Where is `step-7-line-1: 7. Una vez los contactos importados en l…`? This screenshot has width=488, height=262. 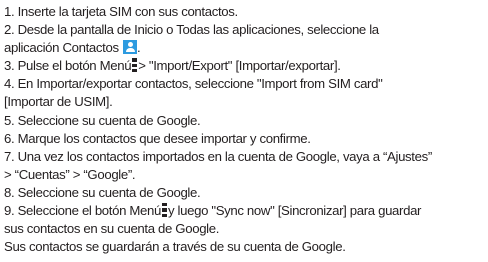 step-7-line-1: 7. Una vez los contactos importados en l… is located at coordinates (218, 156).